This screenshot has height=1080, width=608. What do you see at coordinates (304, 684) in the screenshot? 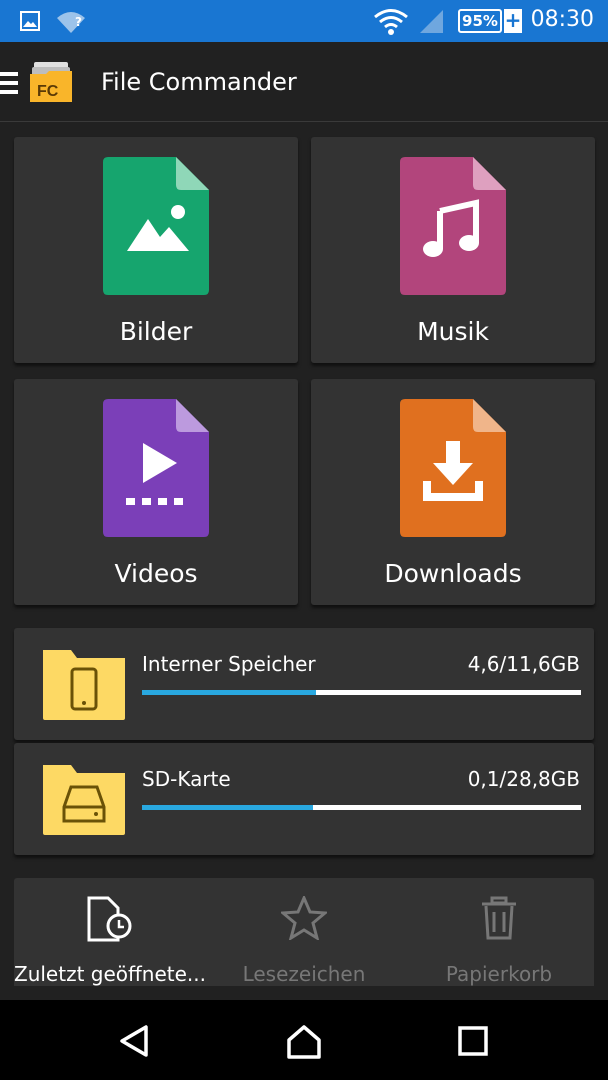
I see `storage-internal: Interner Speicher 4,6/11,6GB` at bounding box center [304, 684].